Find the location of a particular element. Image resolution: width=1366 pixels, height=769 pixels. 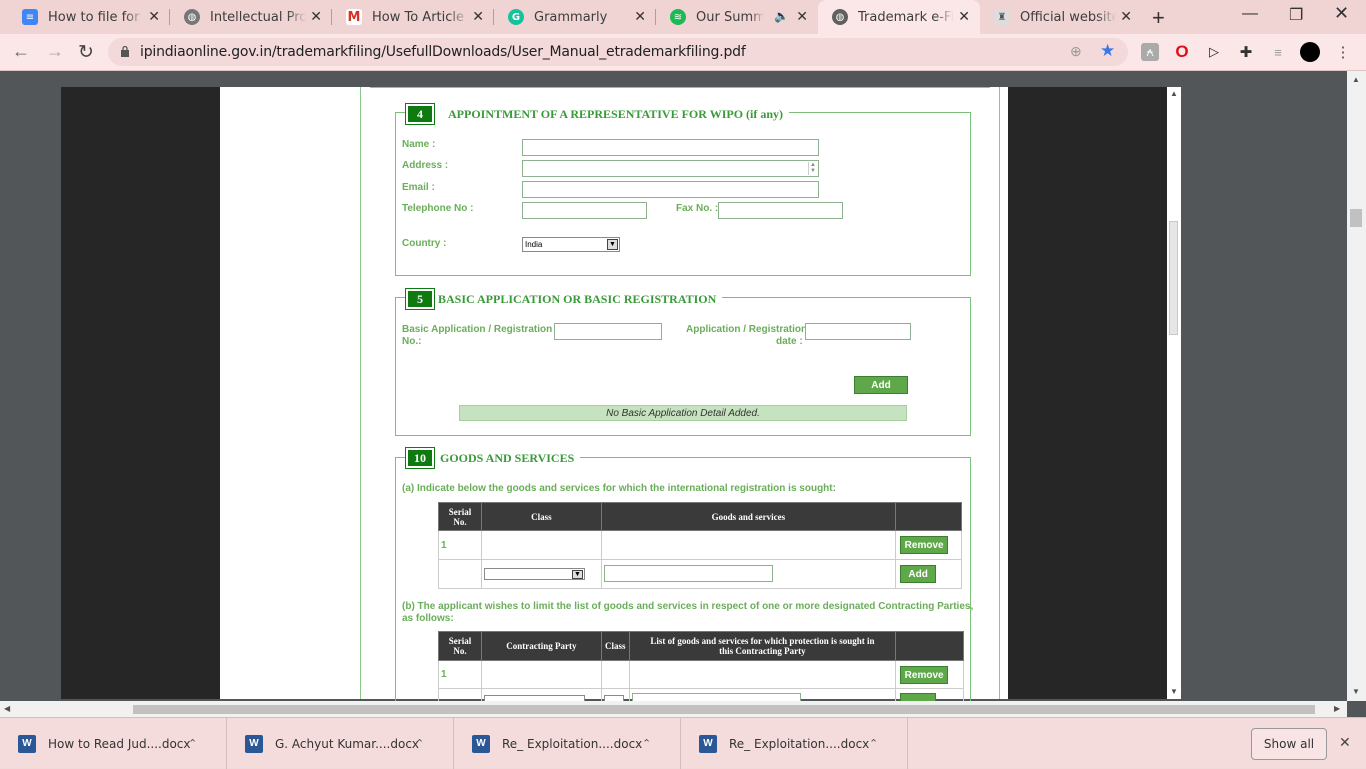

minimize-icon: — is located at coordinates (1250, 14).